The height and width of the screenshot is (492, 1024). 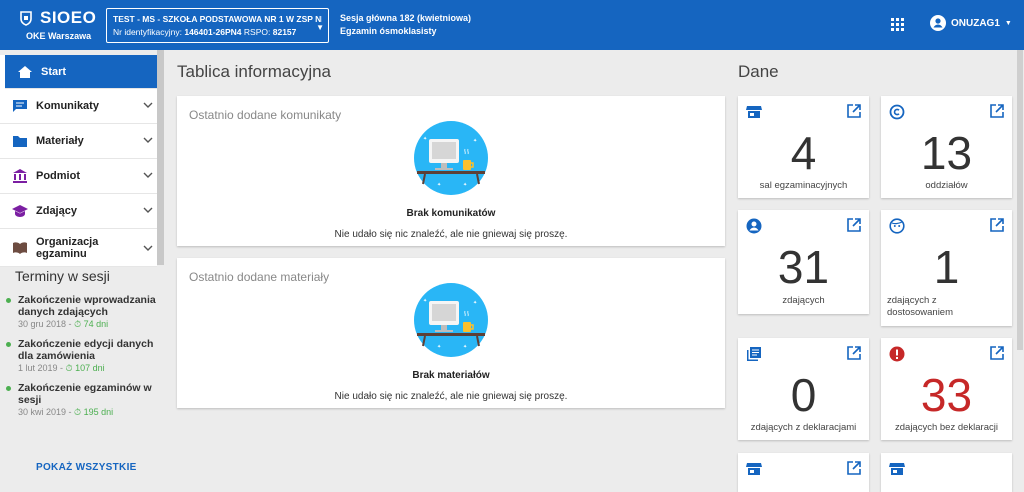 I want to click on stat-card-bez-deklaracji: 33 zdających bez deklaracji, so click(x=946, y=389).